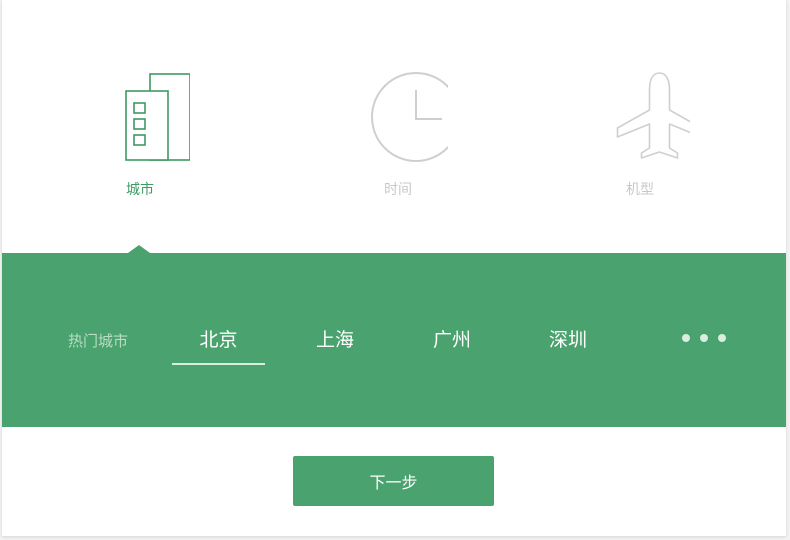 The image size is (790, 540). I want to click on tab-model-label: 机型, so click(640, 190).